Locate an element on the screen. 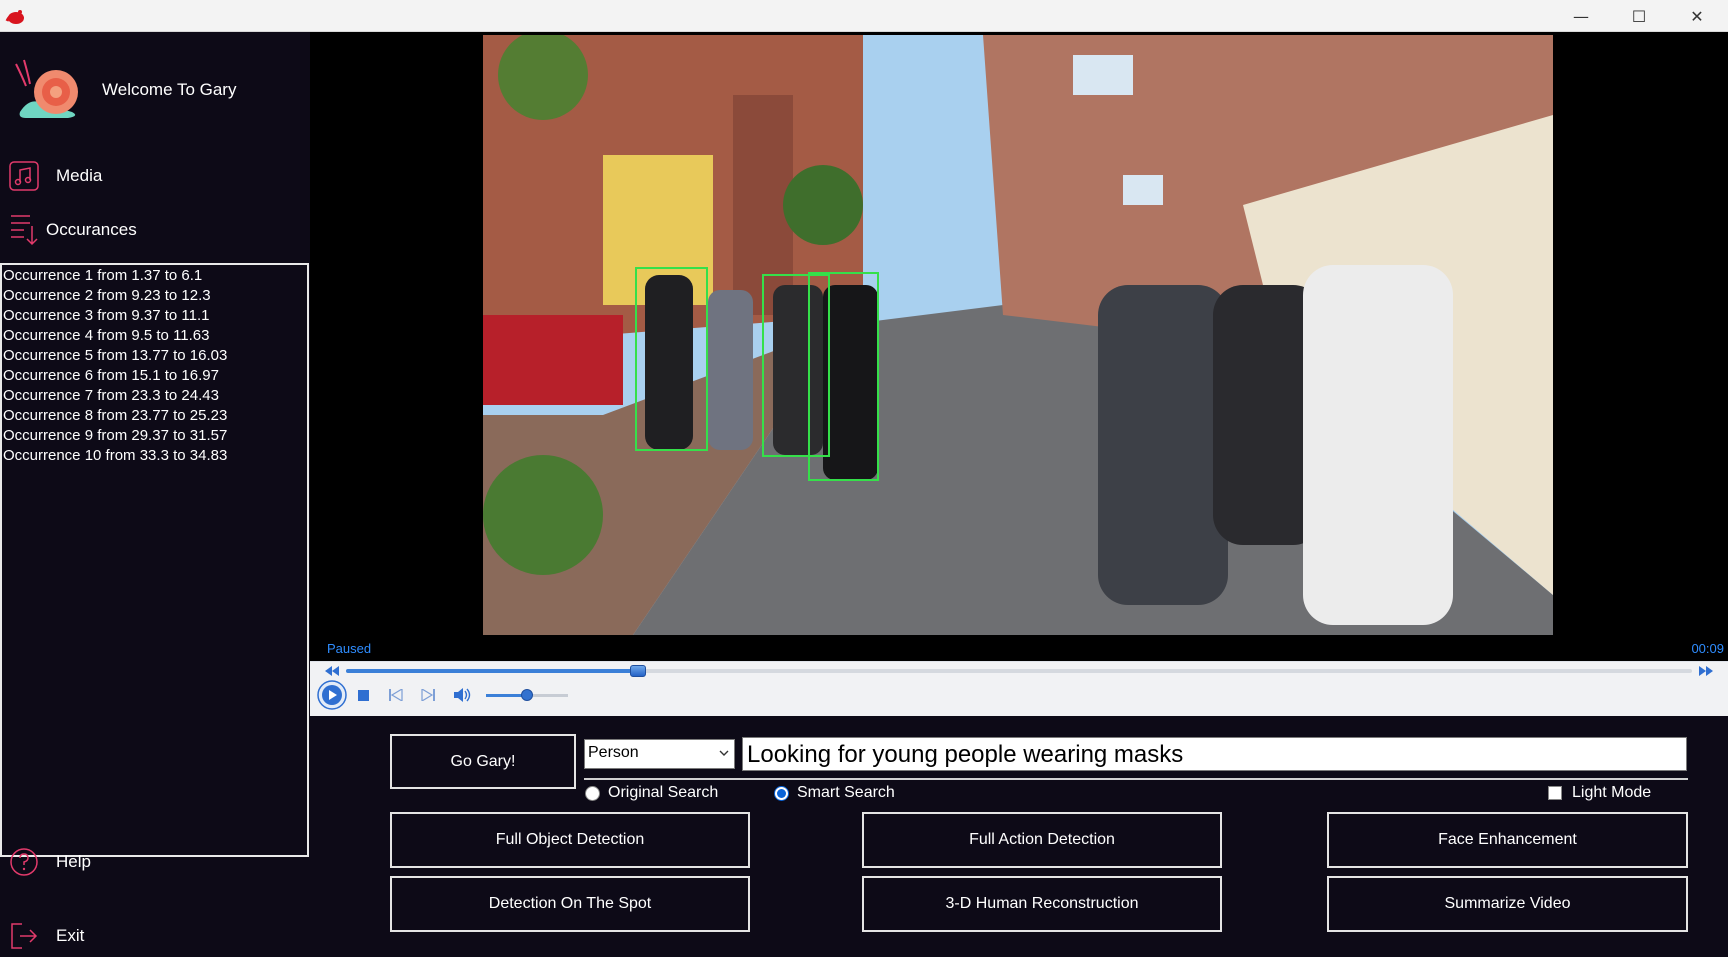  smart-search-radio is located at coordinates (781, 793).